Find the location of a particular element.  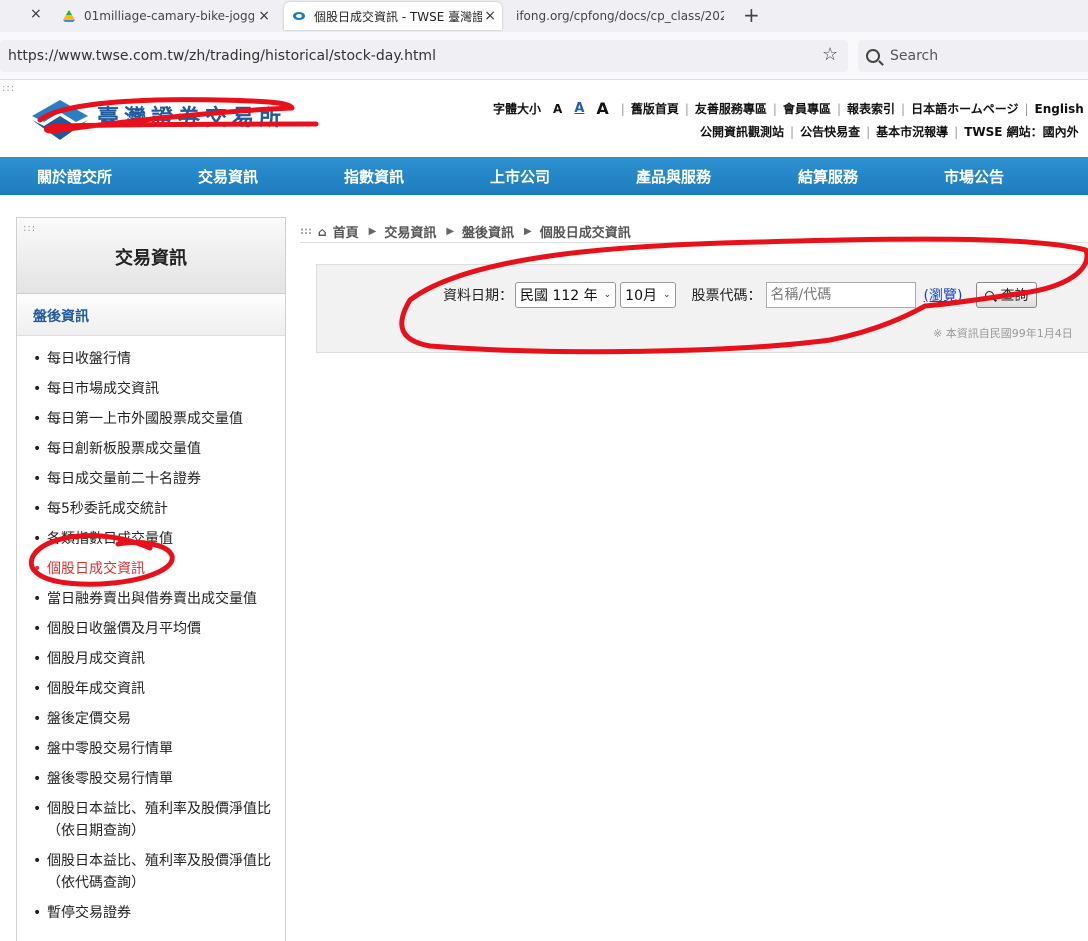

date-label: 資料日期： is located at coordinates (478, 296).